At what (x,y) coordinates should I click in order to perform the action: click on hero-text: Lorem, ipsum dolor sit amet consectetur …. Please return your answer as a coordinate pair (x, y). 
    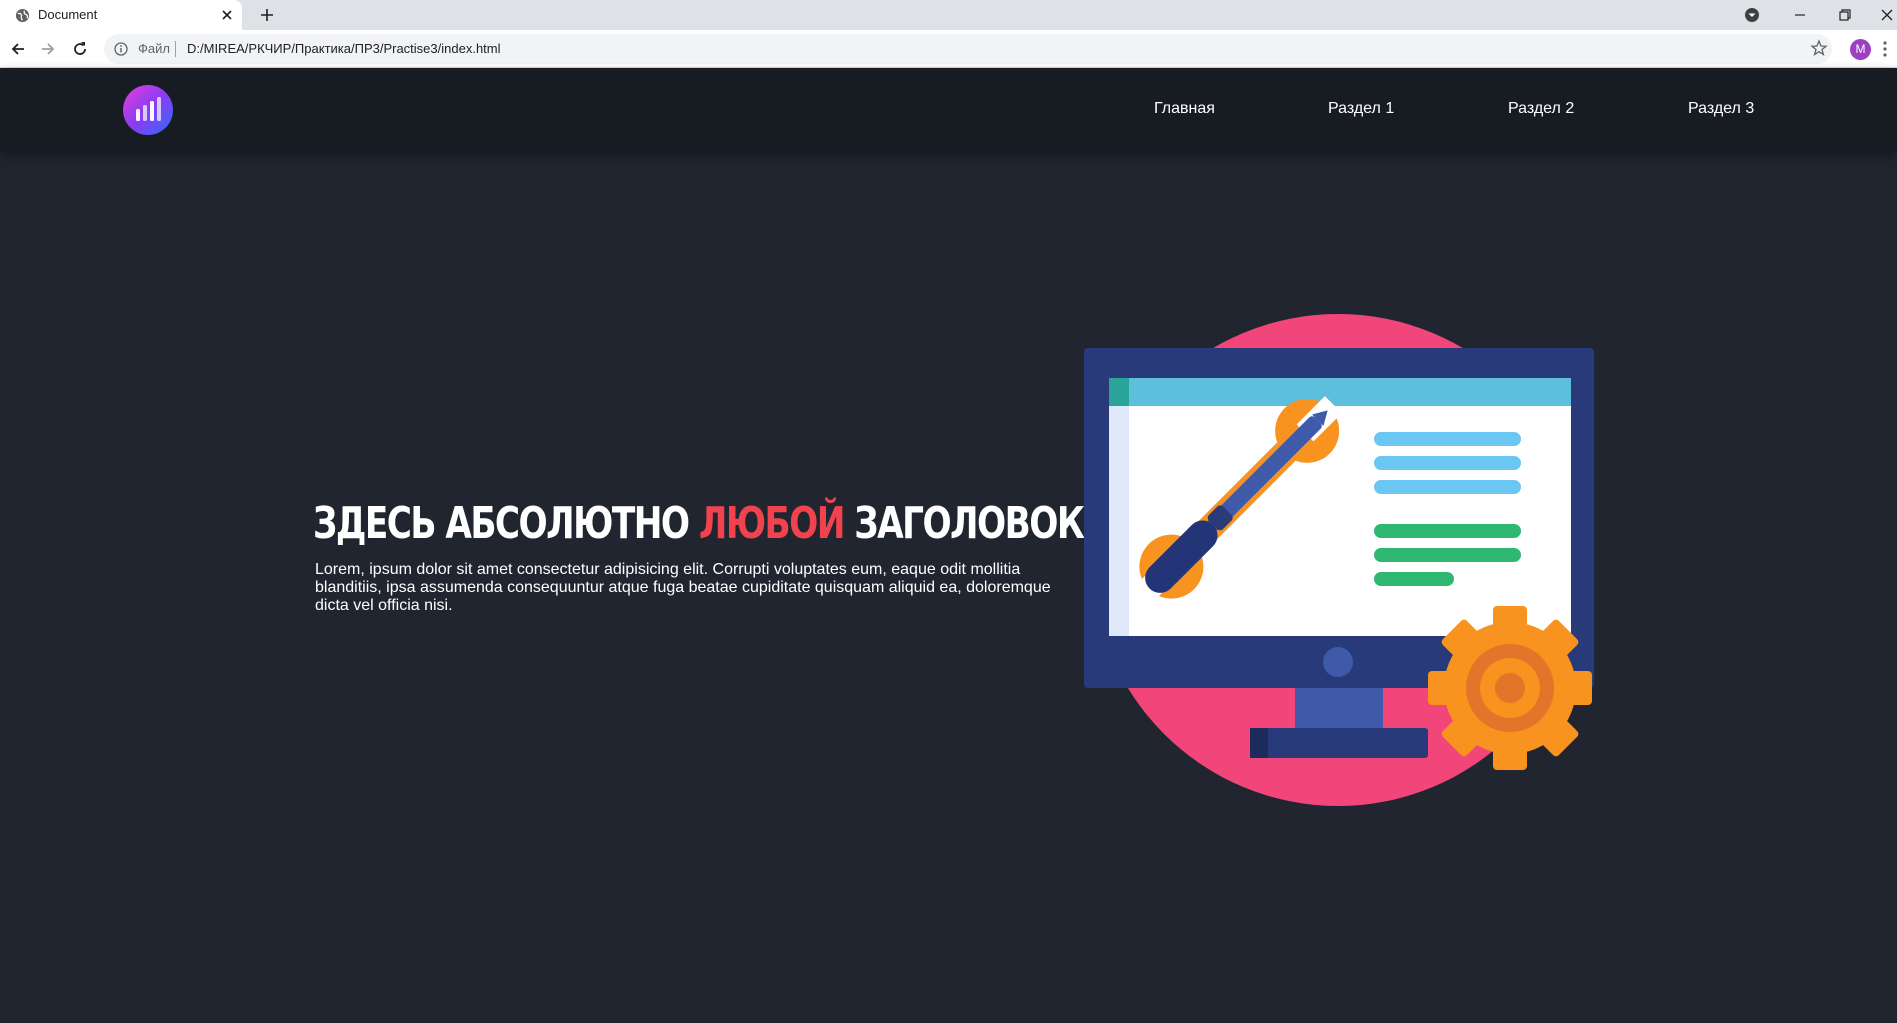
    Looking at the image, I should click on (683, 587).